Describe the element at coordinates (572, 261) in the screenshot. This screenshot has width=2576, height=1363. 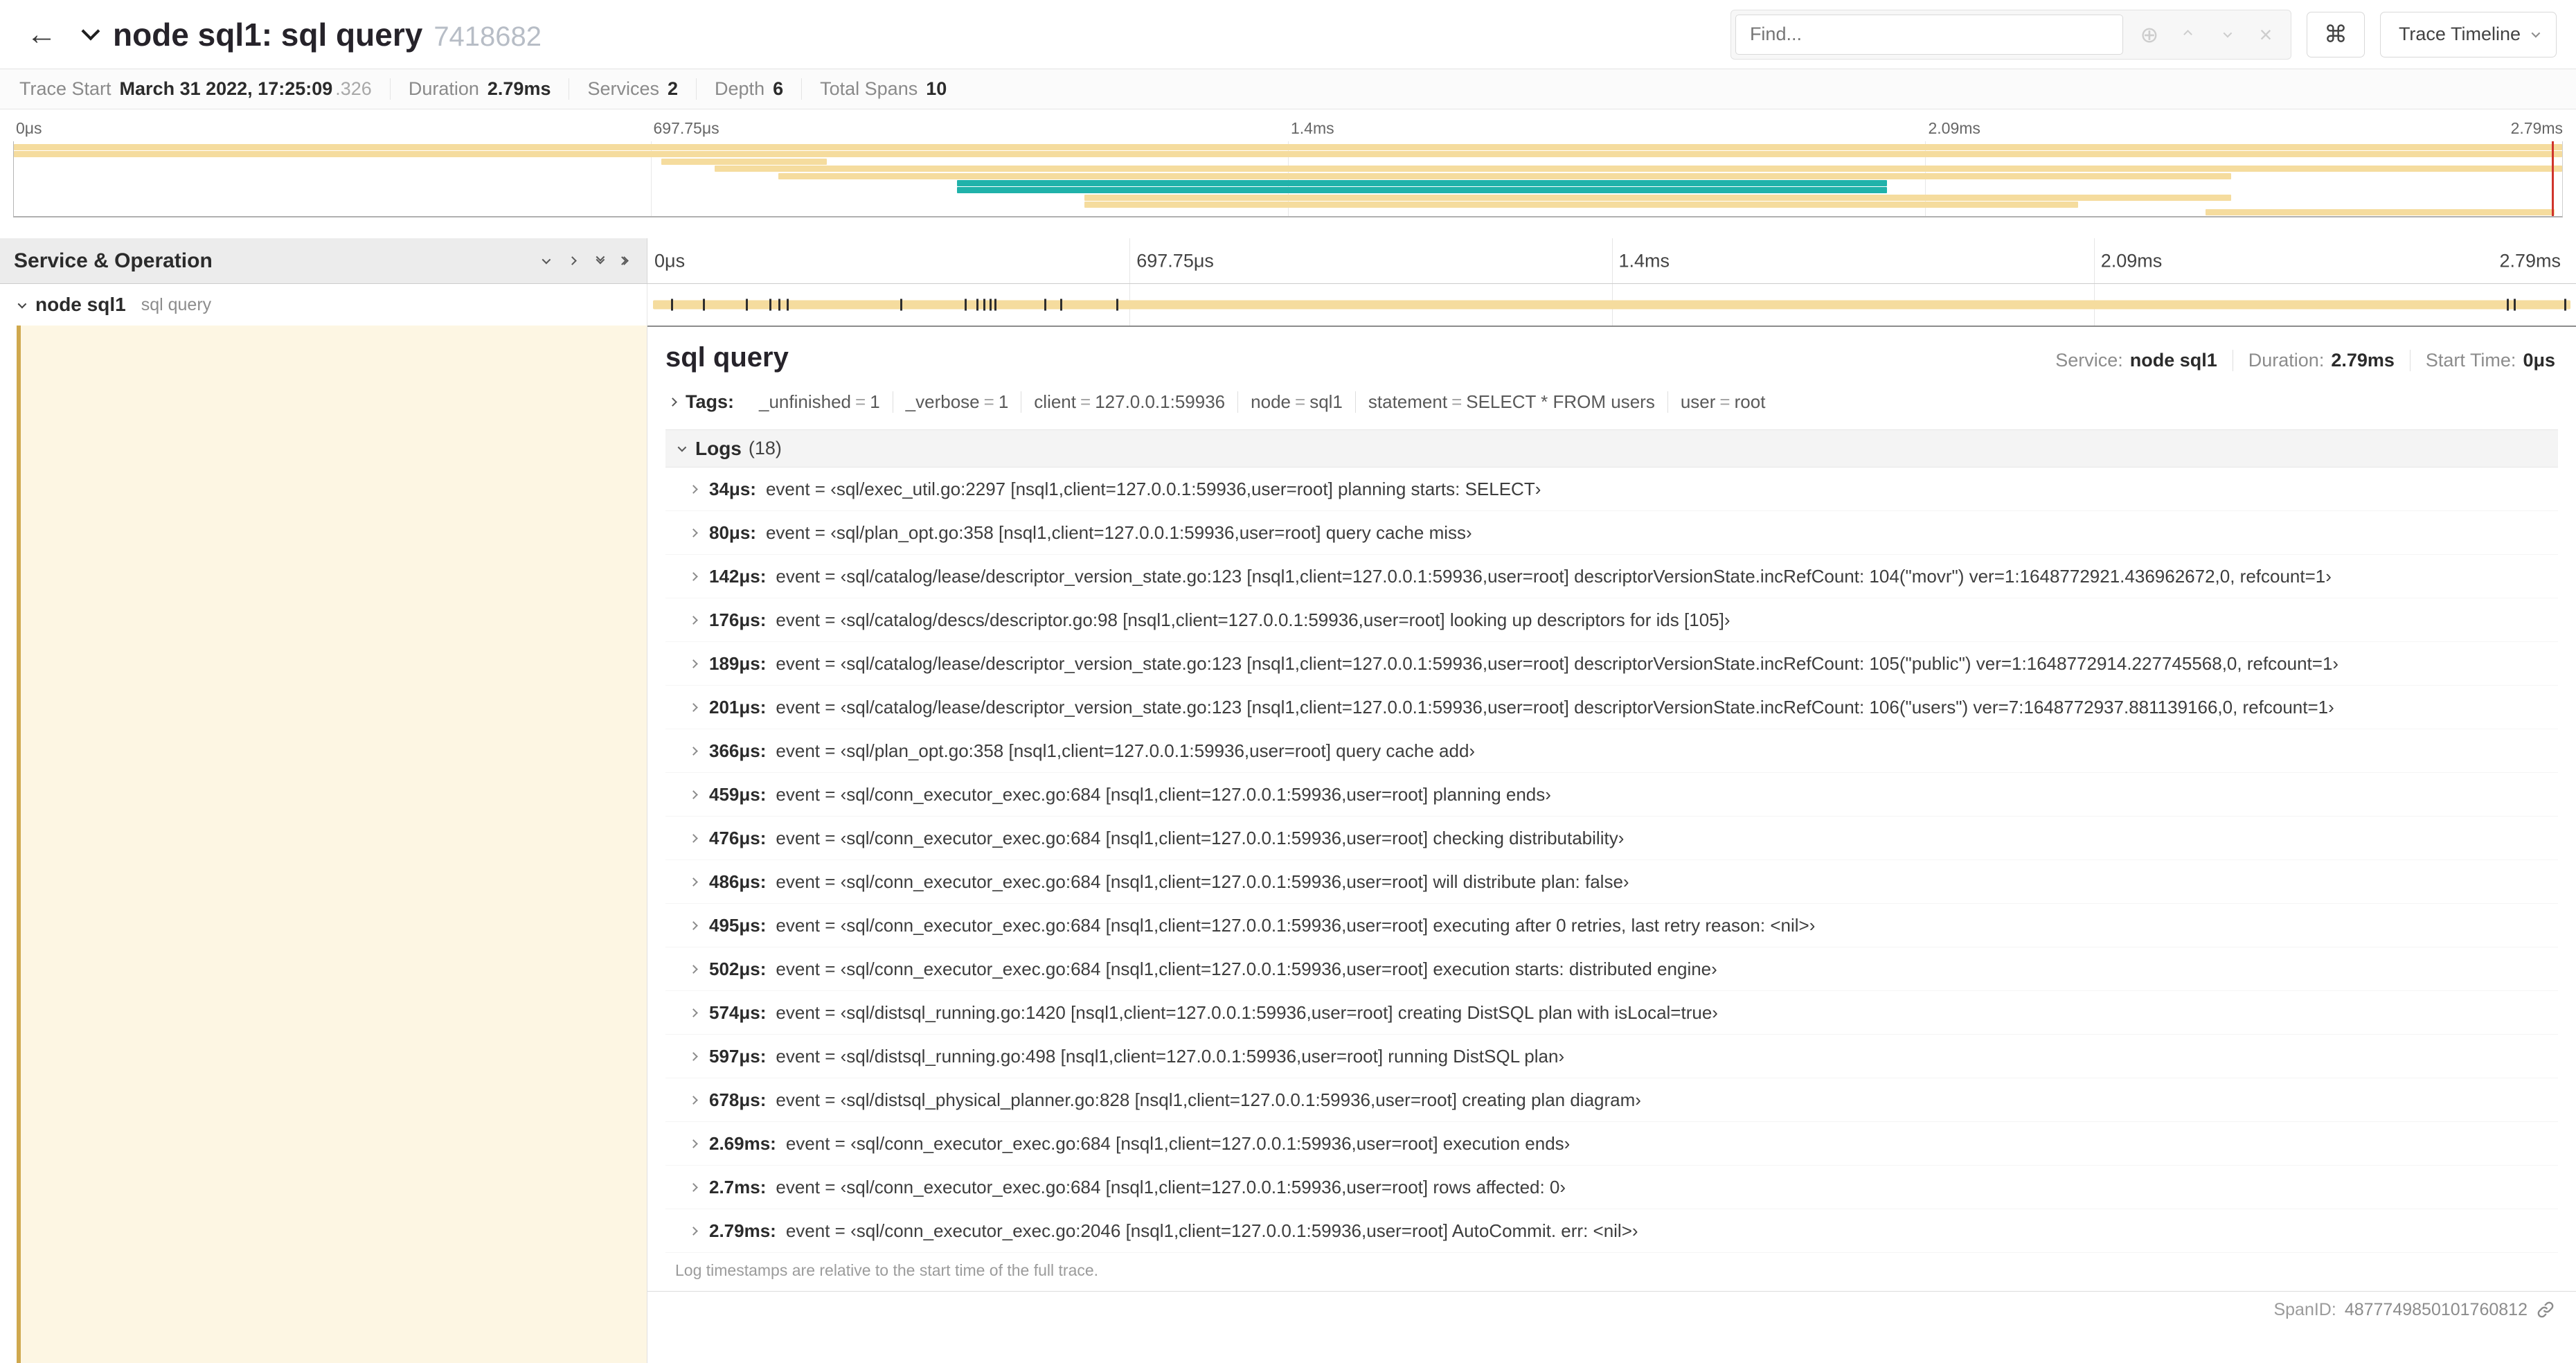
I see `expand-one-icon` at that location.